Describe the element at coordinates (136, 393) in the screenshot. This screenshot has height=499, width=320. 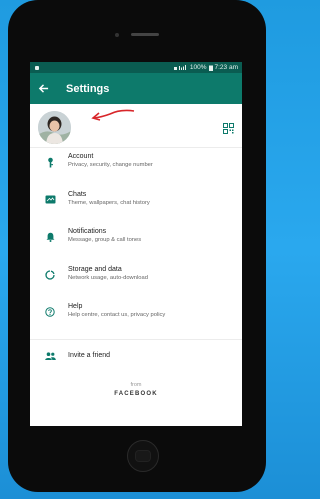
I see `footer-brand: FACEBOOK` at that location.